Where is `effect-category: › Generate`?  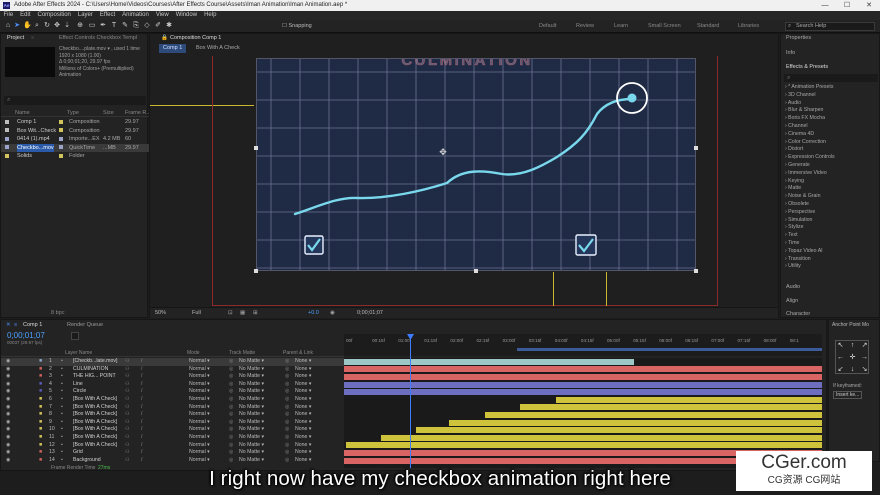 effect-category: › Generate is located at coordinates (797, 166).